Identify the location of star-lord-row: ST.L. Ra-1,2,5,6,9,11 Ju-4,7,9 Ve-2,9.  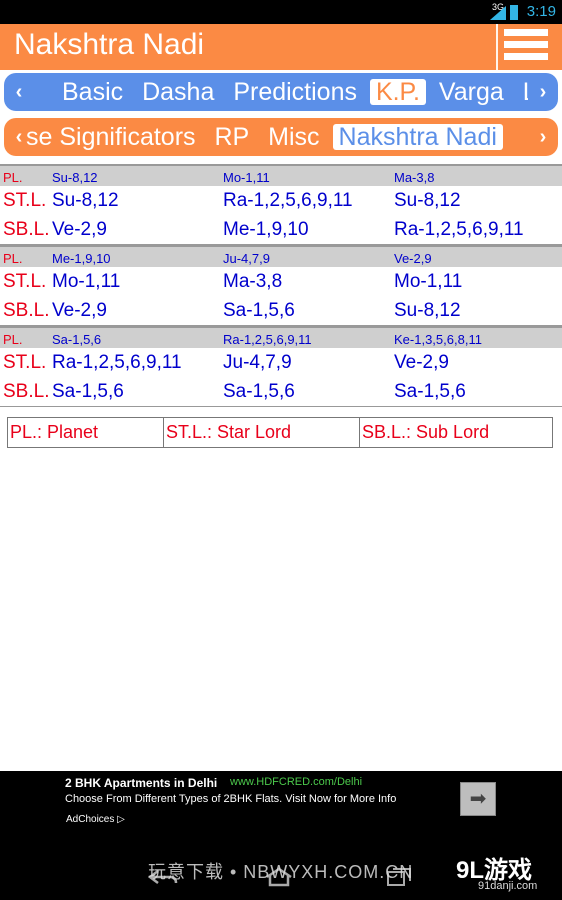
(281, 362).